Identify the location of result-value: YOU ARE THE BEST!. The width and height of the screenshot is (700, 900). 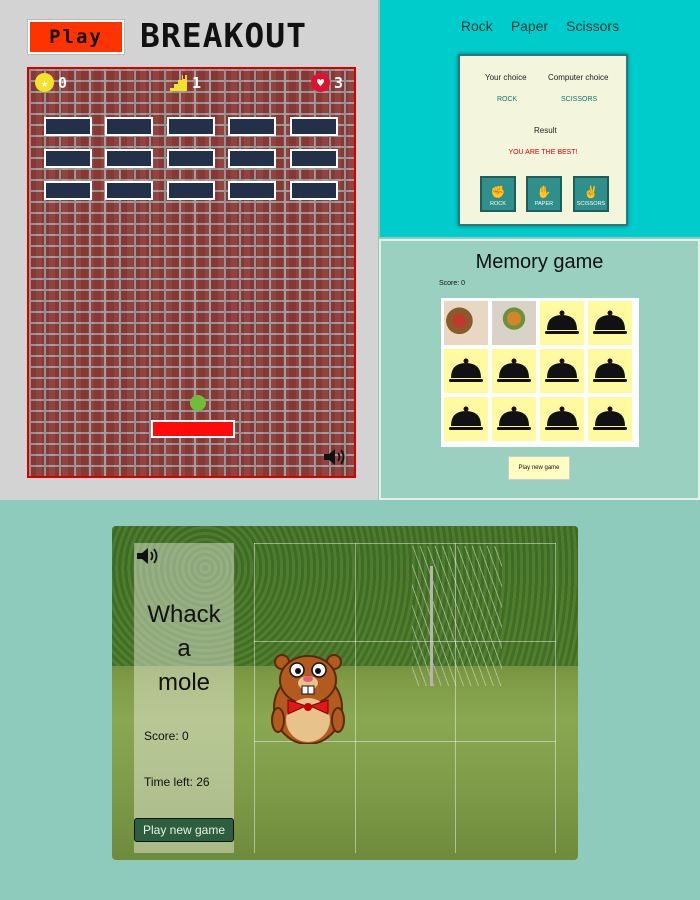
(543, 152).